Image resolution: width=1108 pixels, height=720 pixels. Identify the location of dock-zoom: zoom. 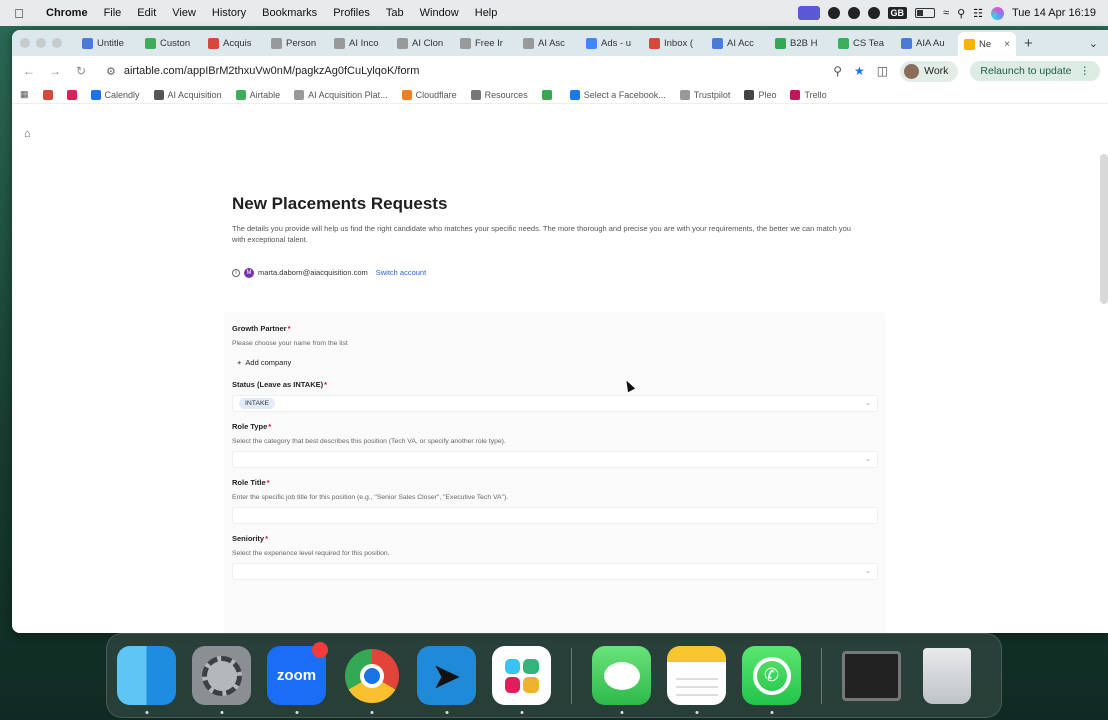
(297, 678).